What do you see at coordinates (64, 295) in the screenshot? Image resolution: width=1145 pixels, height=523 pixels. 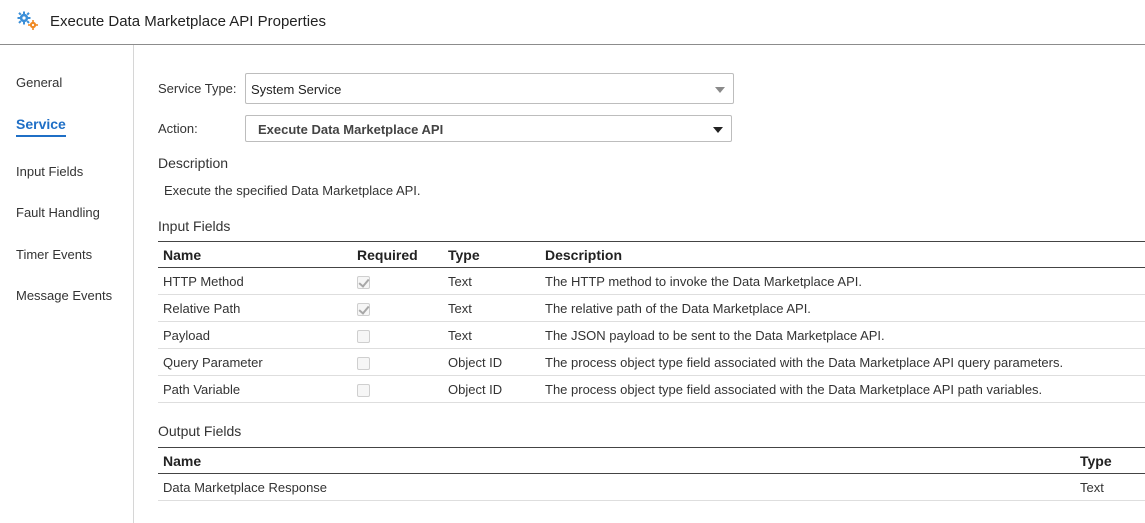 I see `sidebar-item-message-events: Message Events` at bounding box center [64, 295].